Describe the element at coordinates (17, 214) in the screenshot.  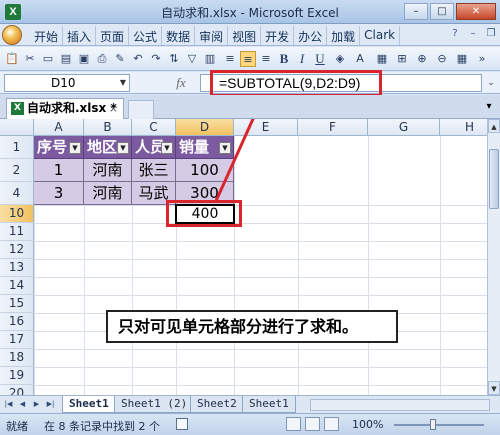
I see `row-header-10: 10` at that location.